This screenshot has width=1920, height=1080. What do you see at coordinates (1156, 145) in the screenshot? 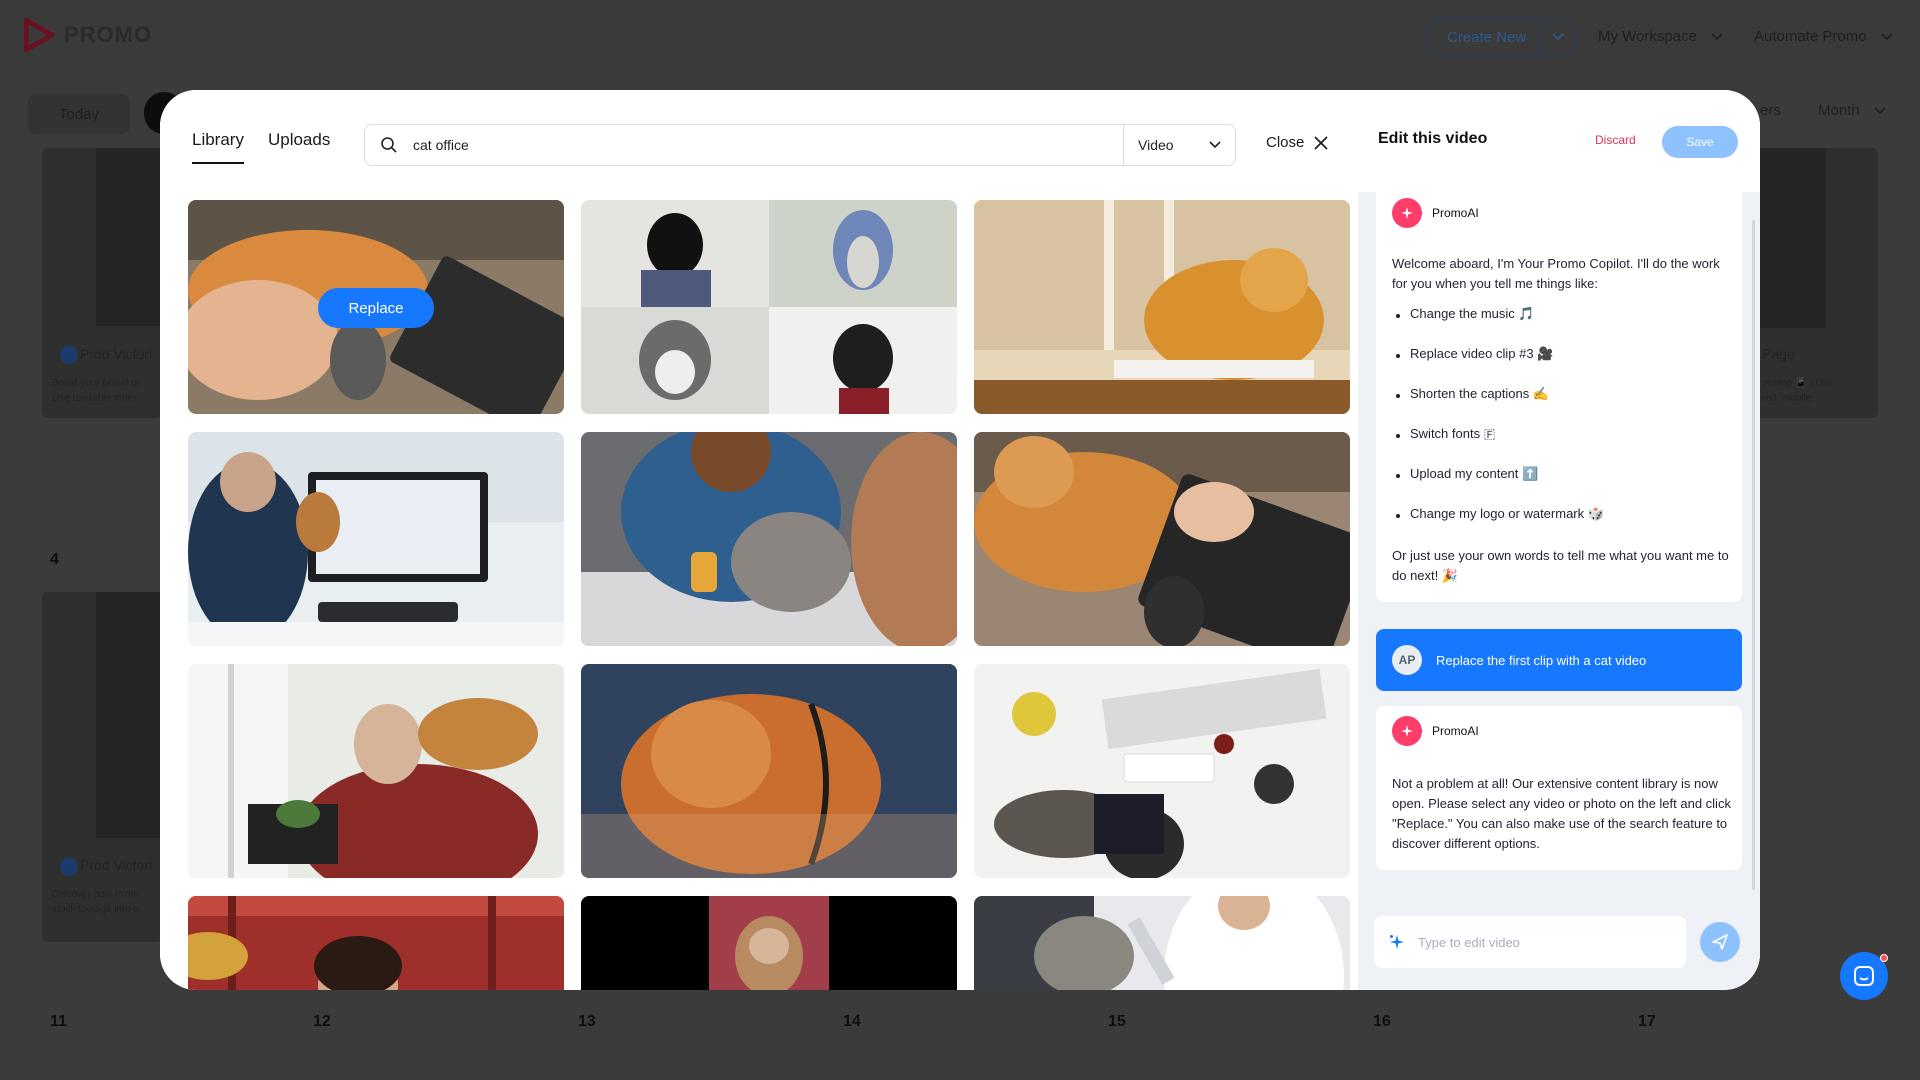
I see `media-type-value: Video` at bounding box center [1156, 145].